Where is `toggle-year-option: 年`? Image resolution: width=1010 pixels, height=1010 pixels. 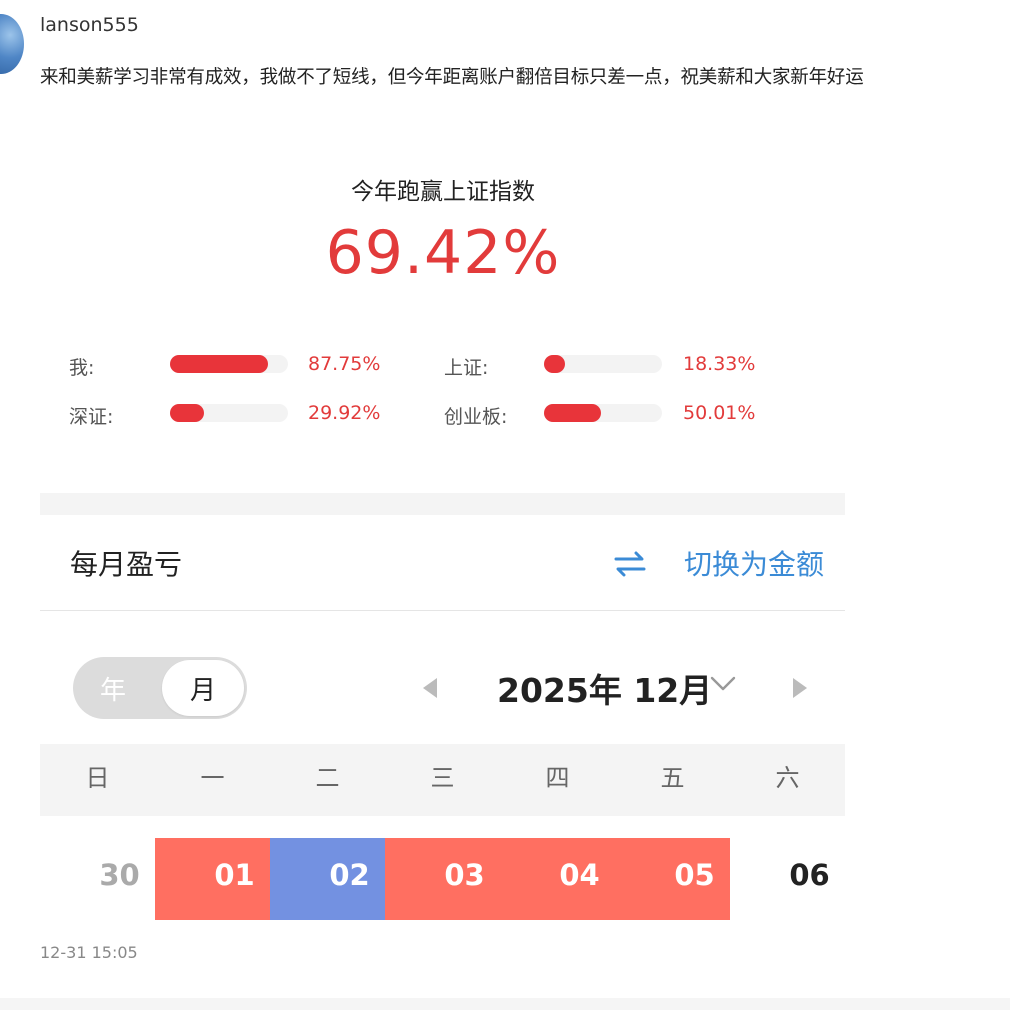
toggle-year-option: 年 is located at coordinates (113, 688).